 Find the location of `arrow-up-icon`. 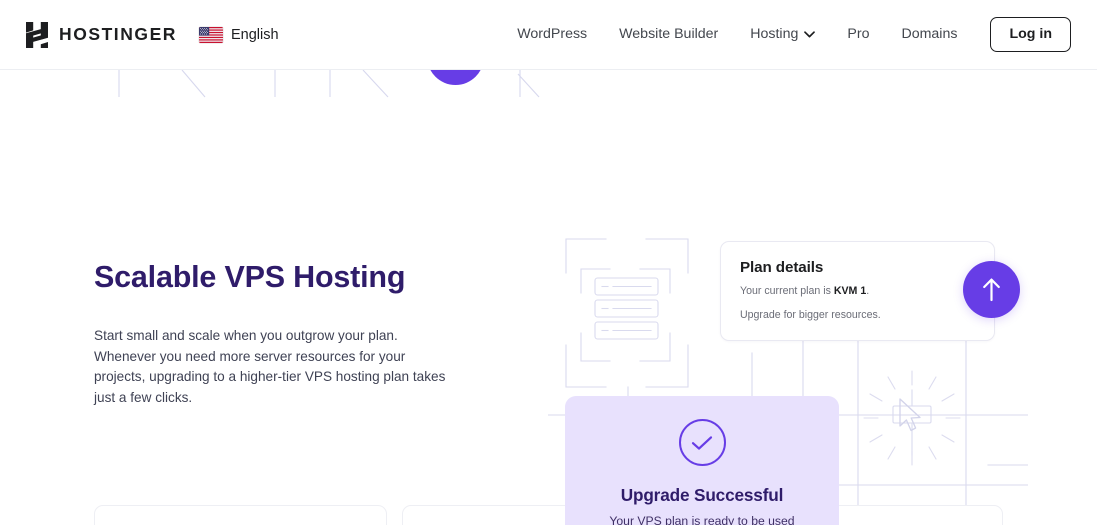

arrow-up-icon is located at coordinates (991, 290).